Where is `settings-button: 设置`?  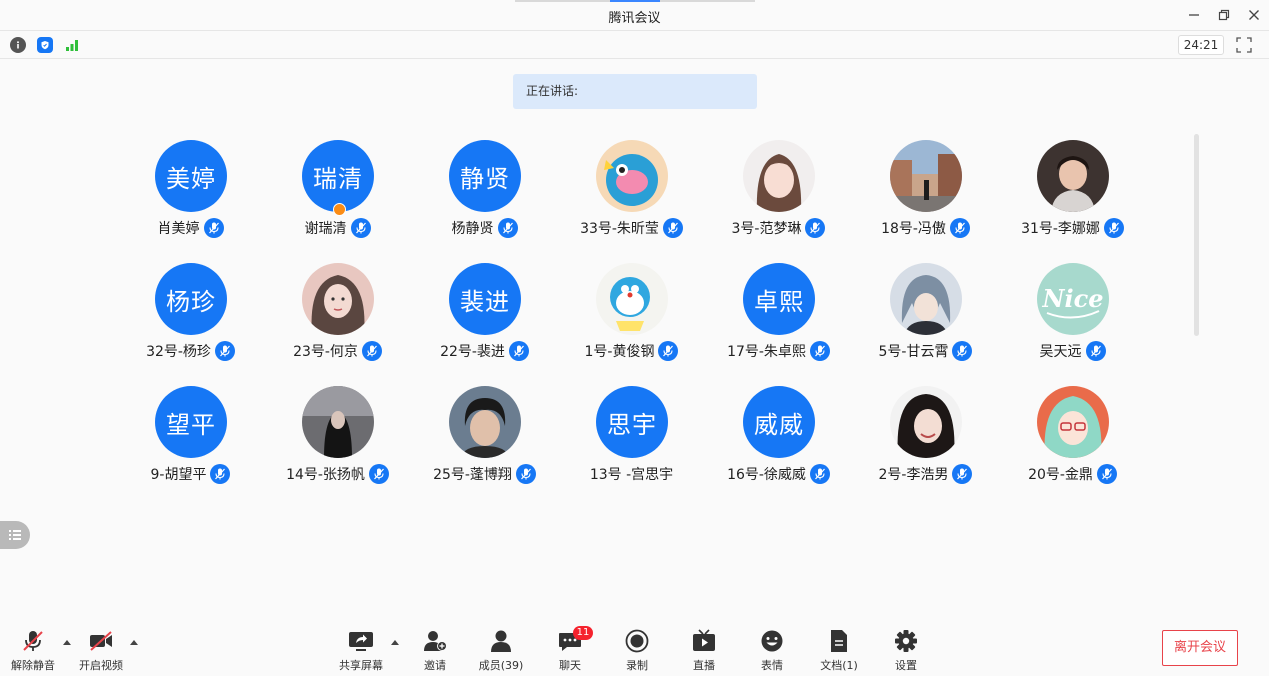
settings-button: 设置 is located at coordinates (906, 651).